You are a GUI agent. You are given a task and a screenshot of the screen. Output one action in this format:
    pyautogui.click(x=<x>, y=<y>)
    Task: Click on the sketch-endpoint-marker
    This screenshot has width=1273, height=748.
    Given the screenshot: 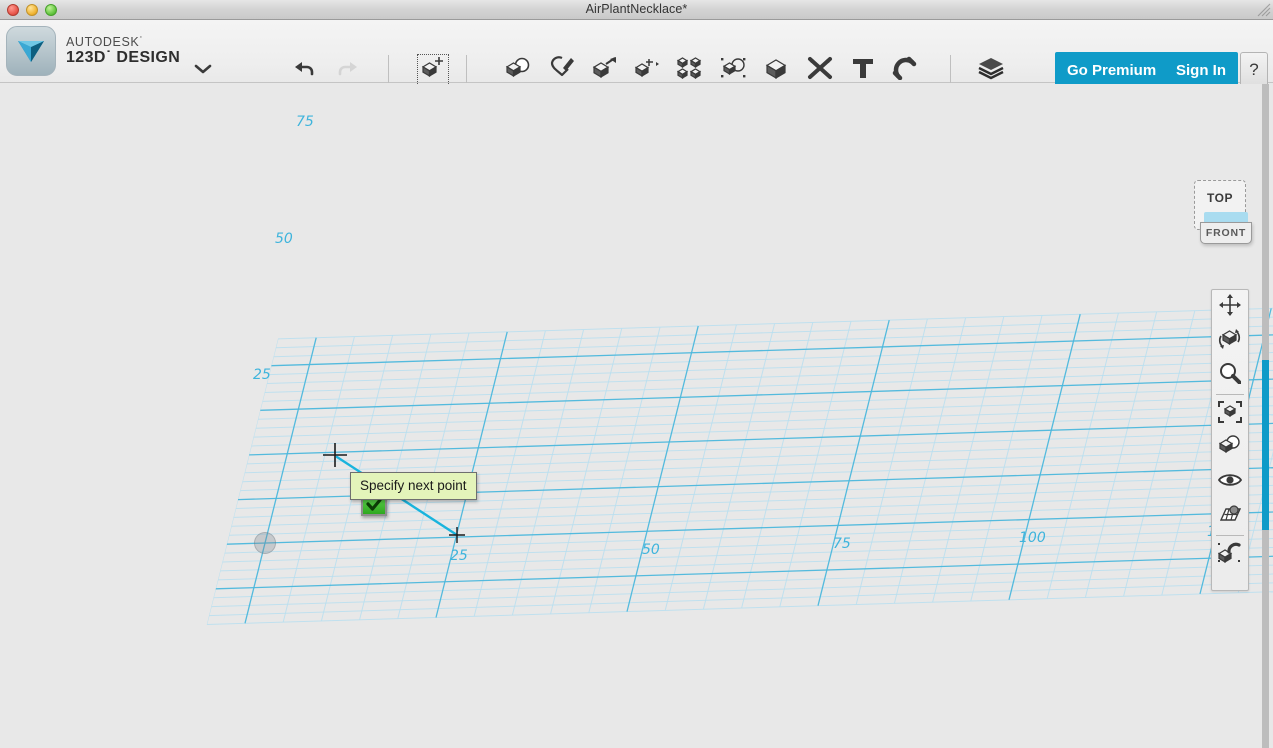 What is the action you would take?
    pyautogui.click(x=457, y=535)
    